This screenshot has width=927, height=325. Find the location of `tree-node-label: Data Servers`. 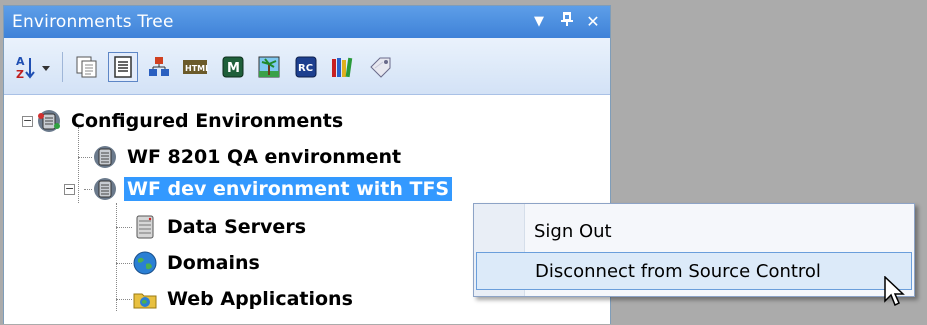

tree-node-label: Data Servers is located at coordinates (237, 227).